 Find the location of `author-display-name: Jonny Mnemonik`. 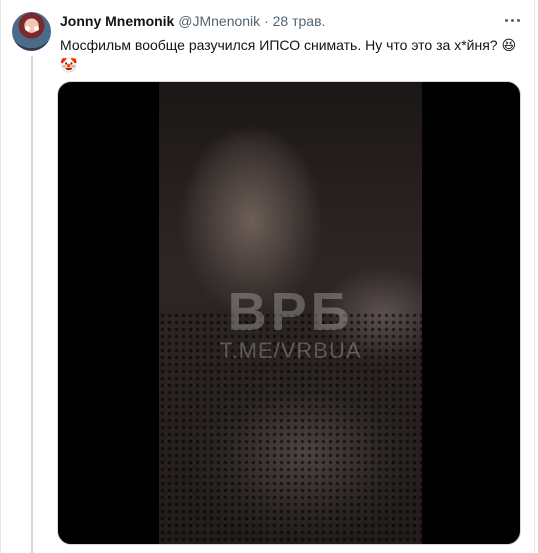

author-display-name: Jonny Mnemonik is located at coordinates (117, 21).